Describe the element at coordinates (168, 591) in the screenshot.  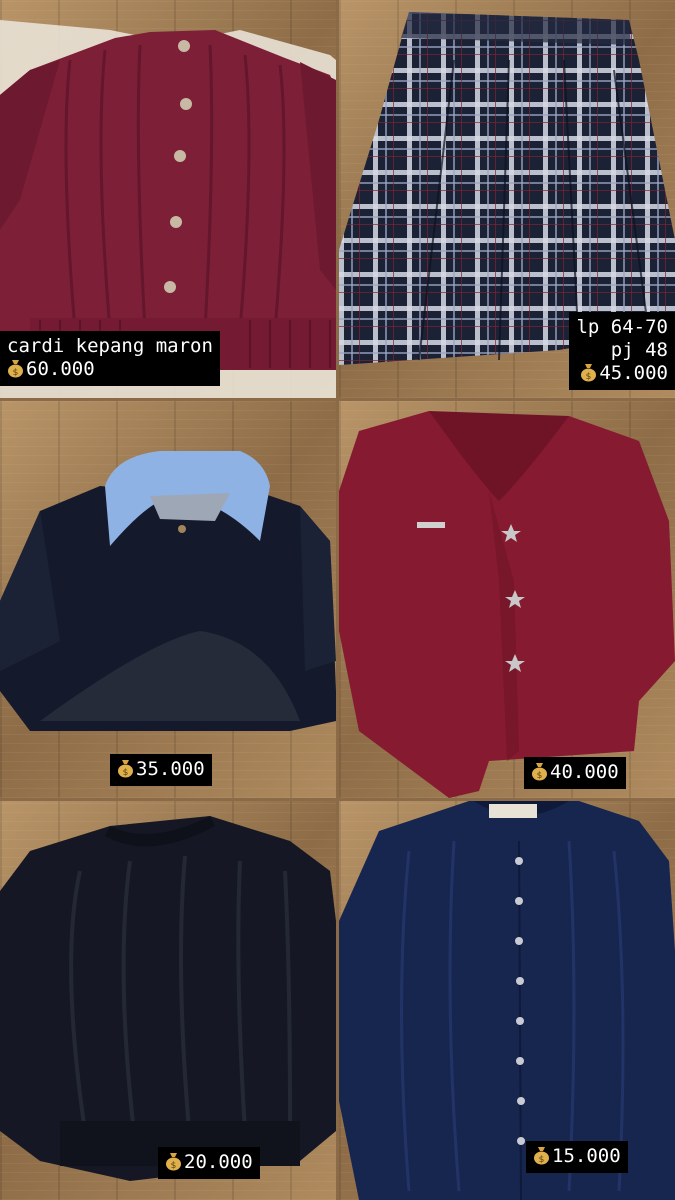
I see `navy-bolero-image` at that location.